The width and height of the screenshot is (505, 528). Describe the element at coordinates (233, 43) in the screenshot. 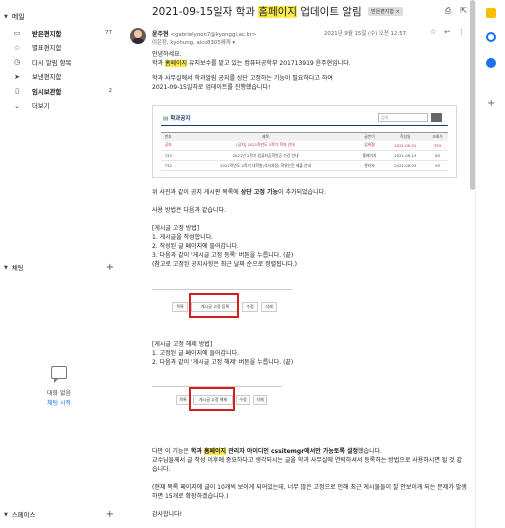

I see `chevron-down-icon: ▾` at that location.